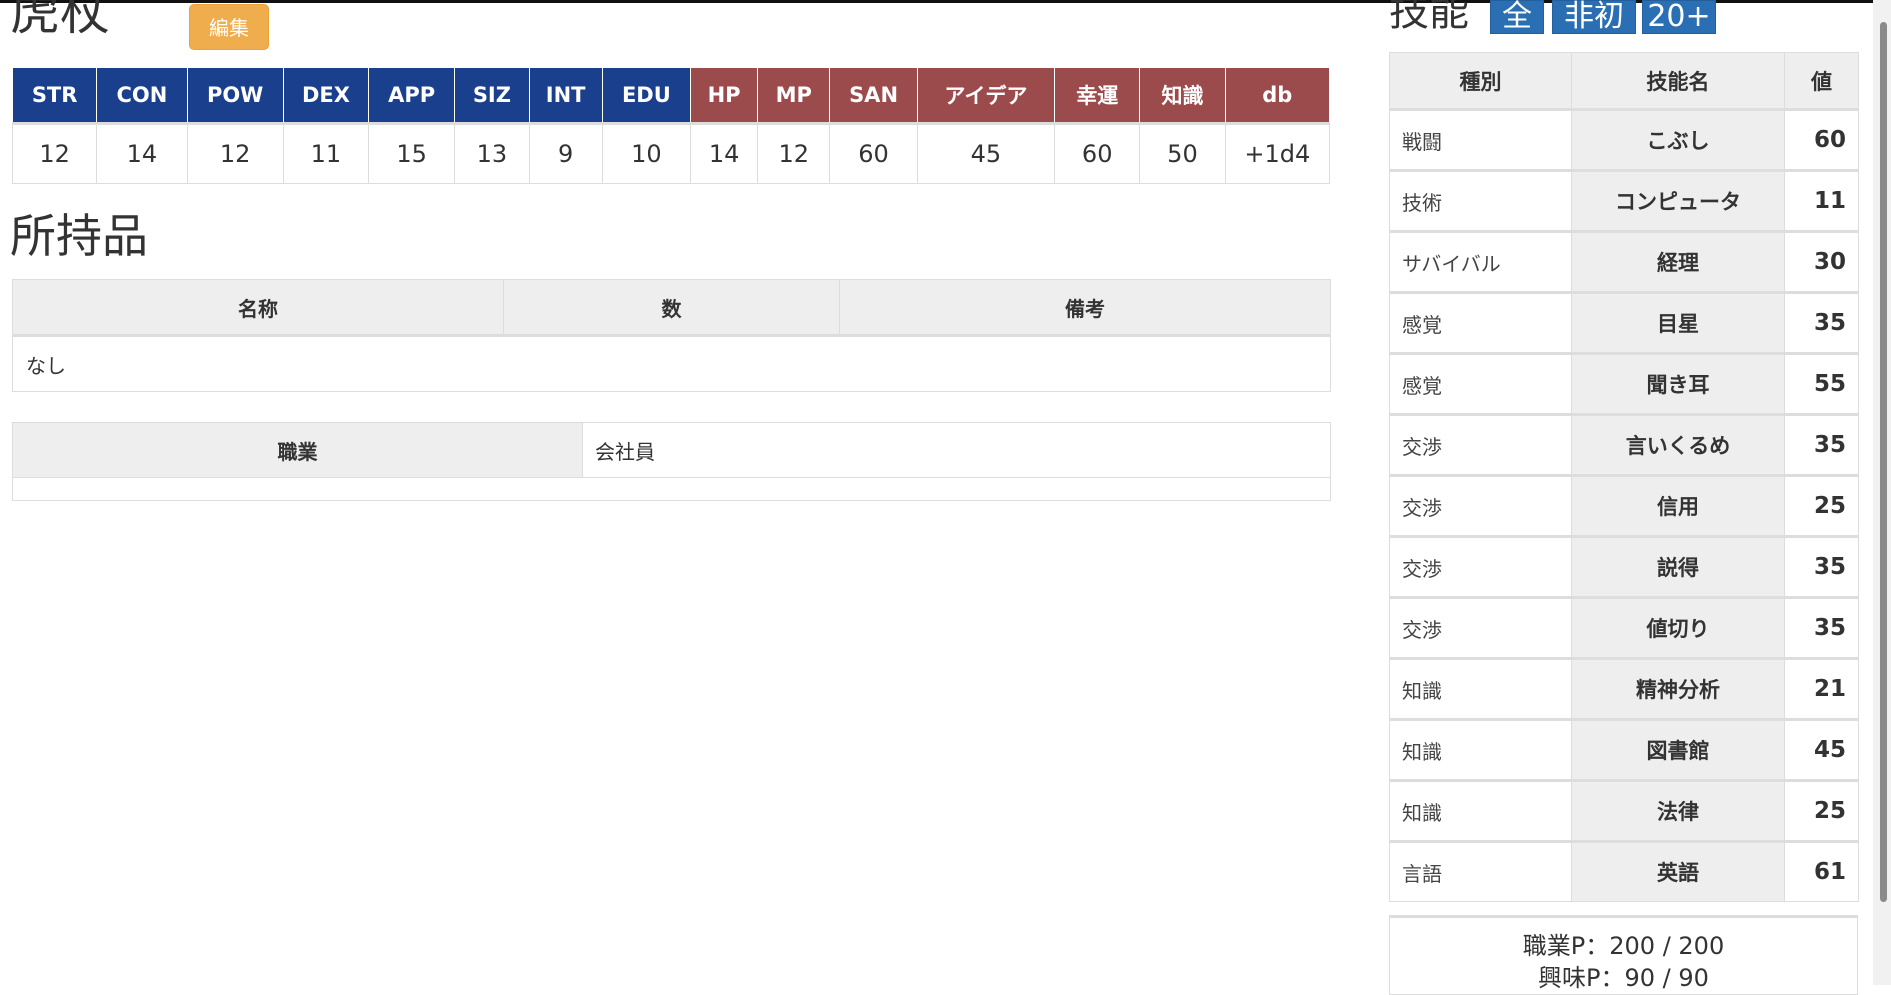 The width and height of the screenshot is (1891, 995). What do you see at coordinates (986, 95) in the screenshot?
I see `stat-header-idea: アイデア` at bounding box center [986, 95].